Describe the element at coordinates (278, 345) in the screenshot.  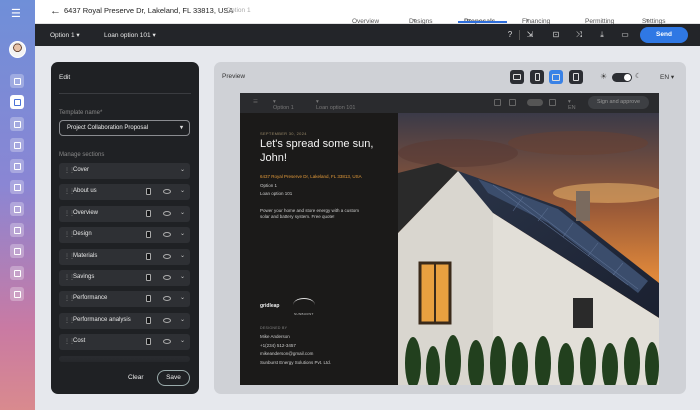
I see `designer-phone: +1(234) 512-3457` at that location.